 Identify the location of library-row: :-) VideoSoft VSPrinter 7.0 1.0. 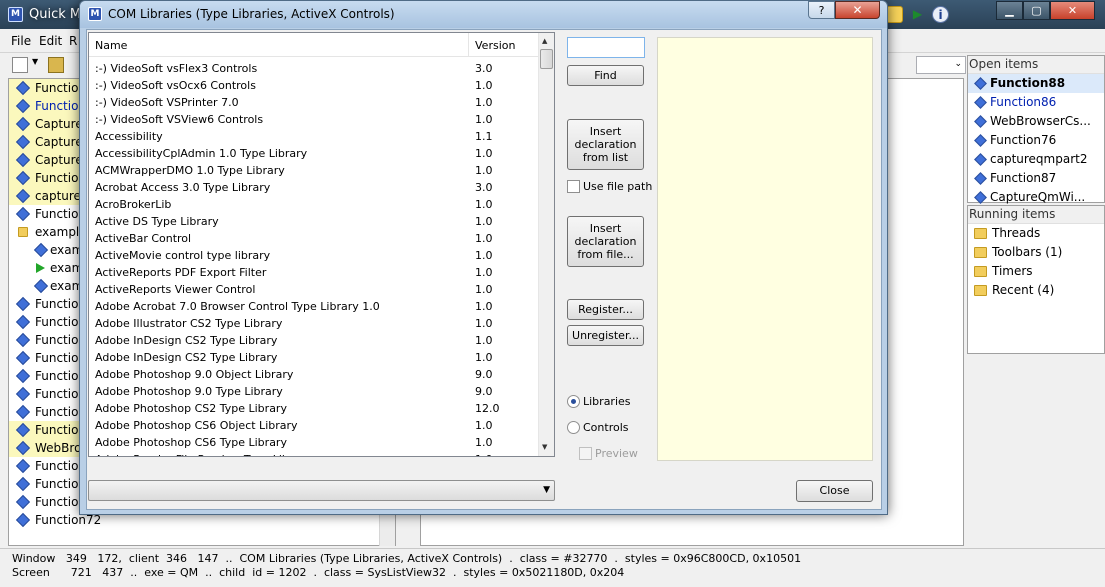
(313, 102).